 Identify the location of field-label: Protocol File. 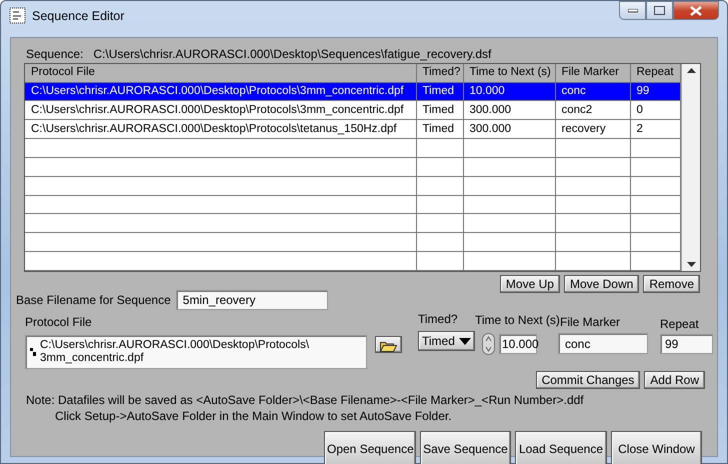
(59, 322).